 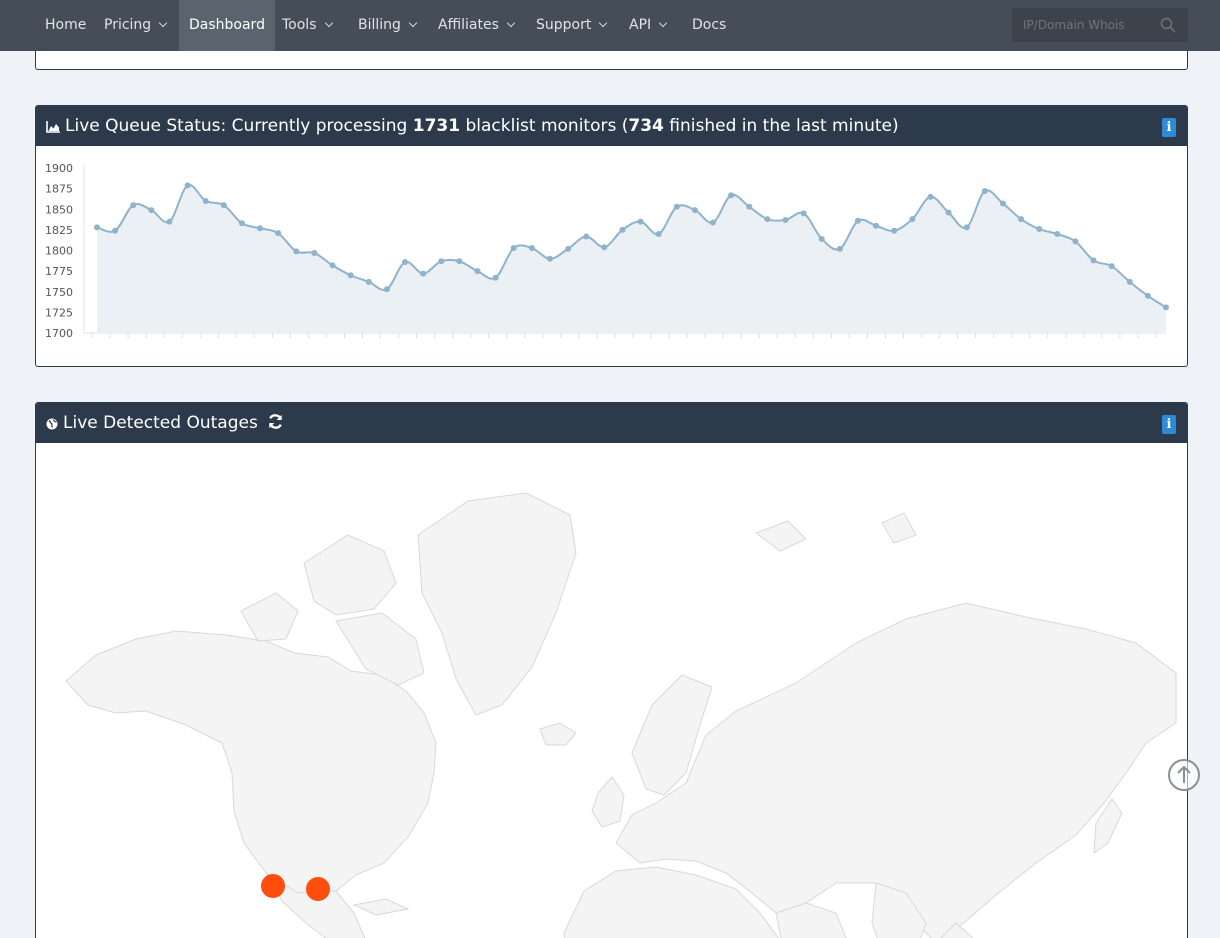 I want to click on search-icon, so click(x=1168, y=25).